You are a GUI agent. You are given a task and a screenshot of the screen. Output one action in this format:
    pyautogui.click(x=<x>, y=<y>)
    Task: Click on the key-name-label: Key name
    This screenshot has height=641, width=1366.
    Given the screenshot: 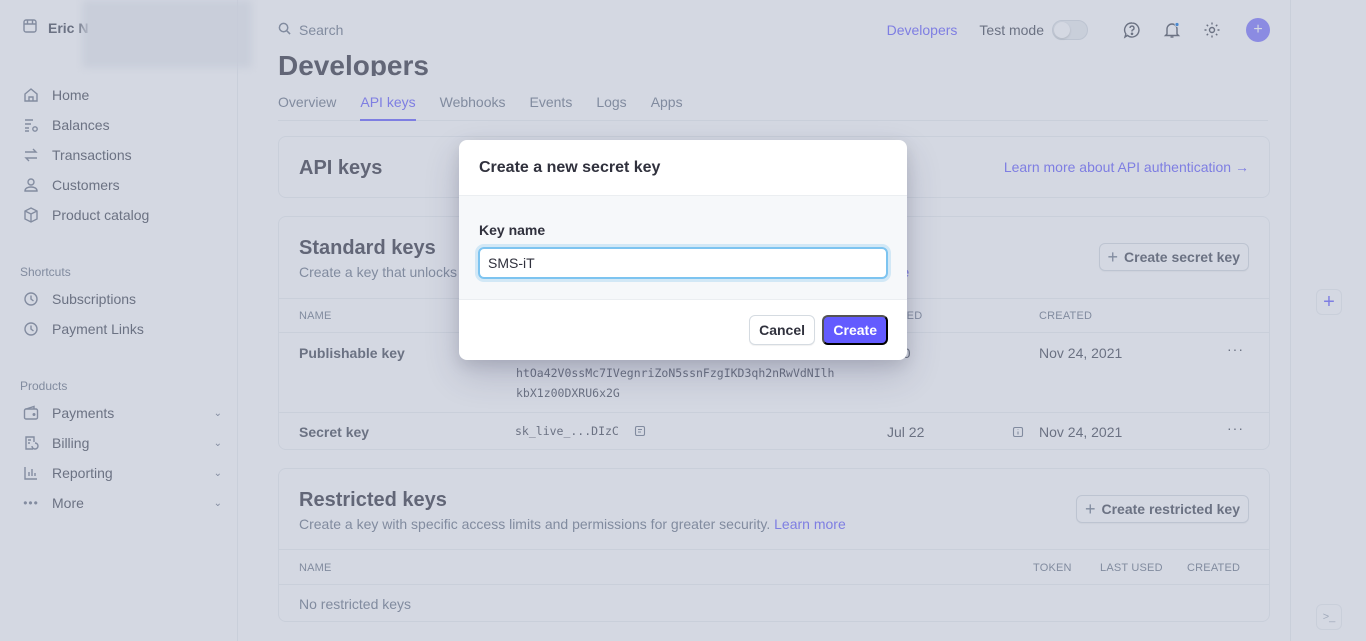 What is the action you would take?
    pyautogui.click(x=512, y=230)
    